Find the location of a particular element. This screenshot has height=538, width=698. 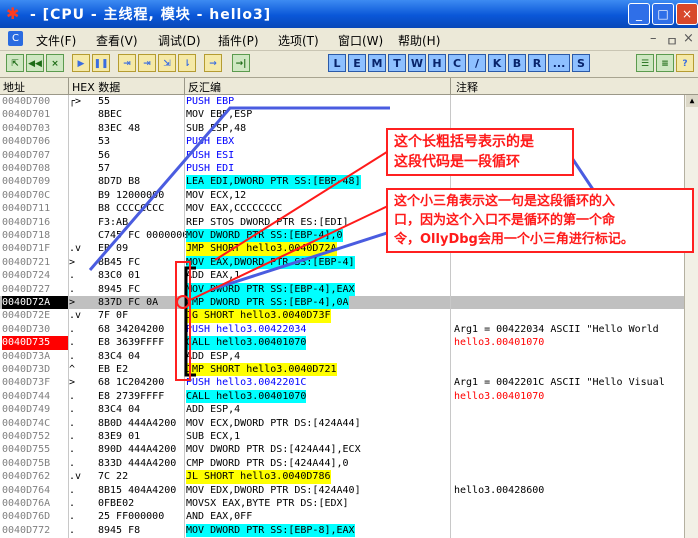

table-row: 0040D707 56 PUSH ESI is located at coordinates (342, 155).